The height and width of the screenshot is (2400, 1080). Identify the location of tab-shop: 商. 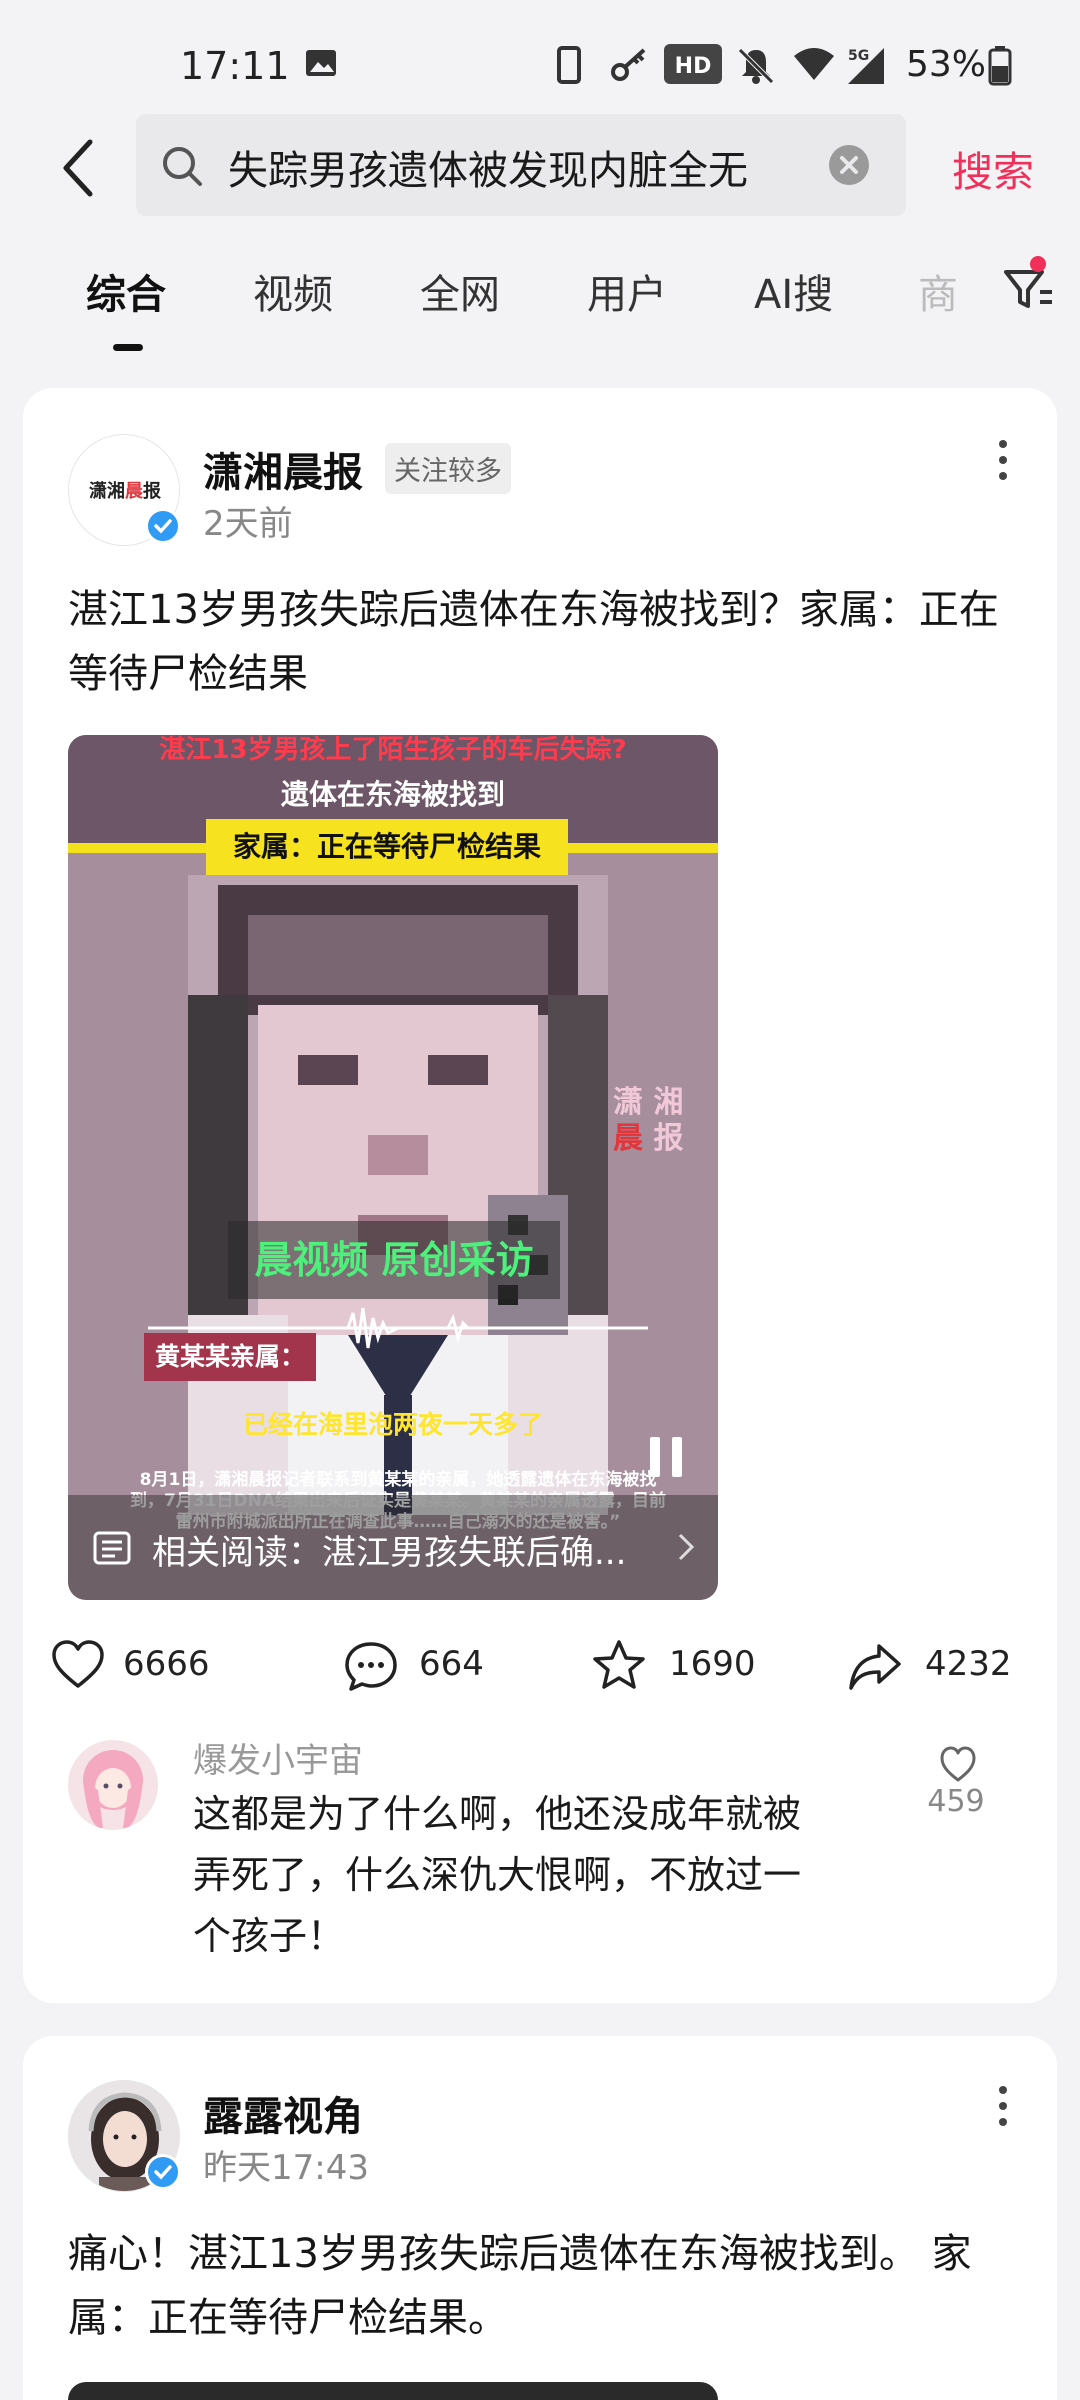
(938, 291).